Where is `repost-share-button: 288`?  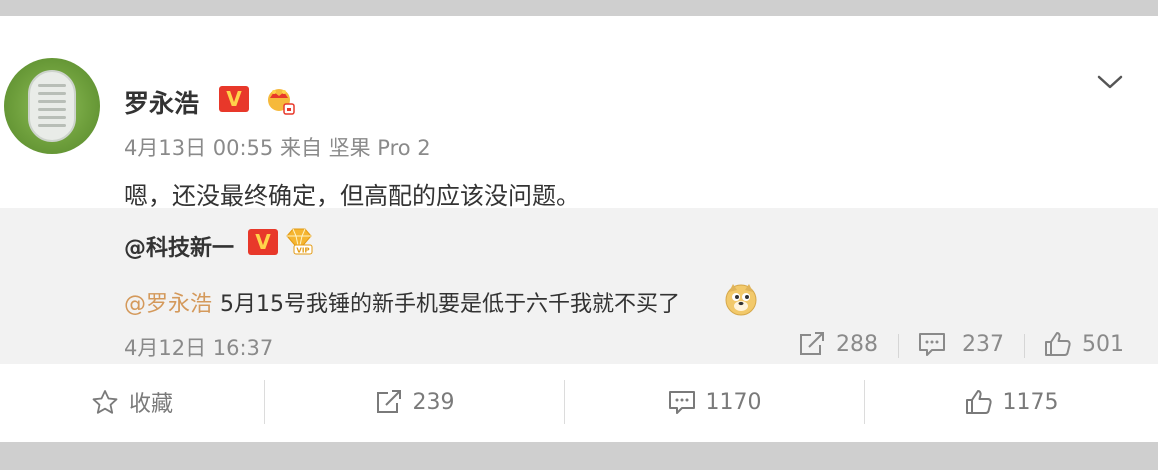
repost-share-button: 288 is located at coordinates (838, 344).